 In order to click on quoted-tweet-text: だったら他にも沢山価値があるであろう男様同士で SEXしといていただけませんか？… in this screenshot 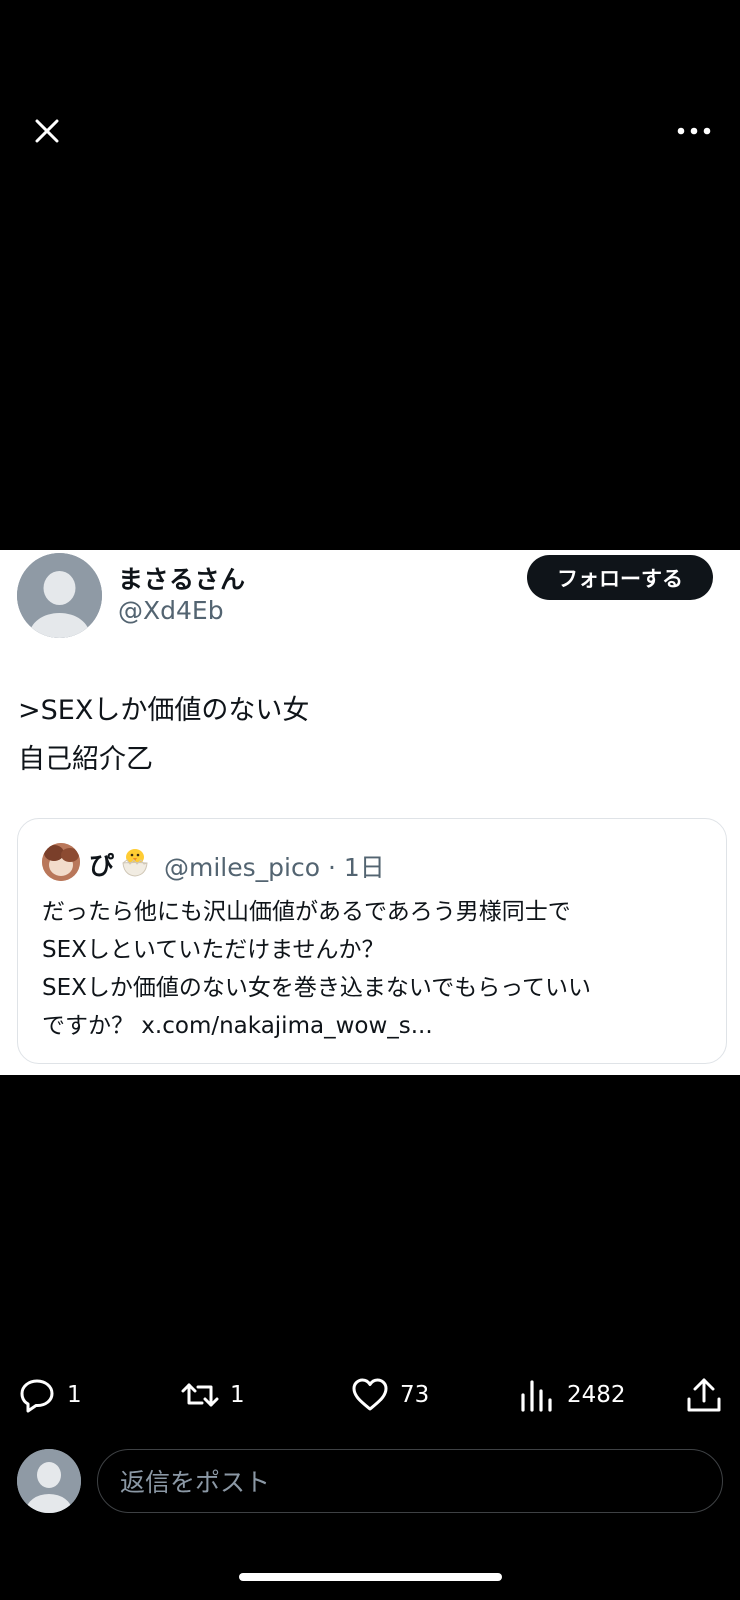, I will do `click(377, 969)`.